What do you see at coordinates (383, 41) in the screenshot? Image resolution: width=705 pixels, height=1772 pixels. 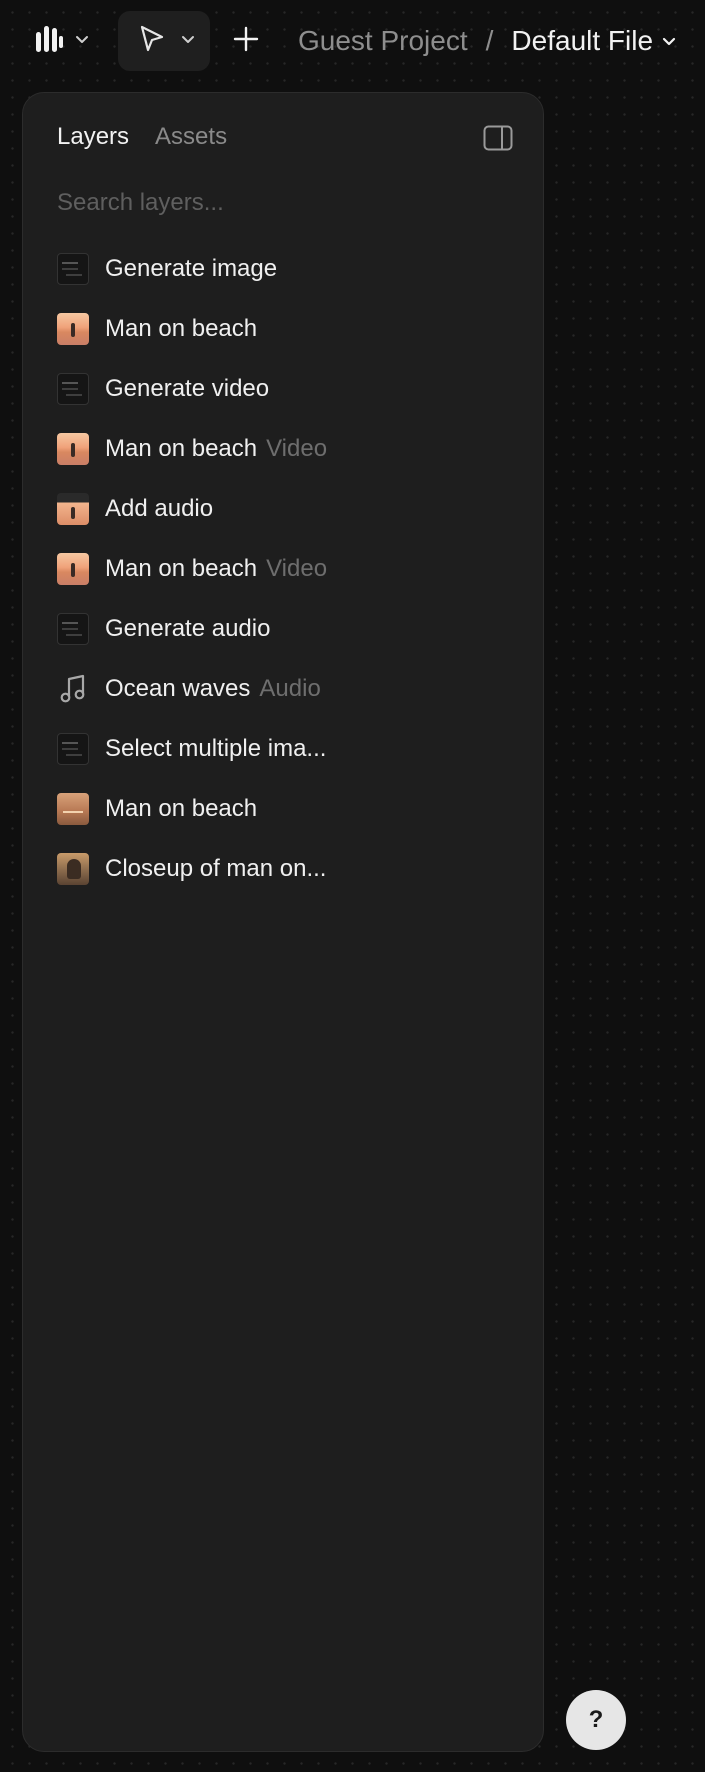 I see `breadcrumb-project: Guest Project` at bounding box center [383, 41].